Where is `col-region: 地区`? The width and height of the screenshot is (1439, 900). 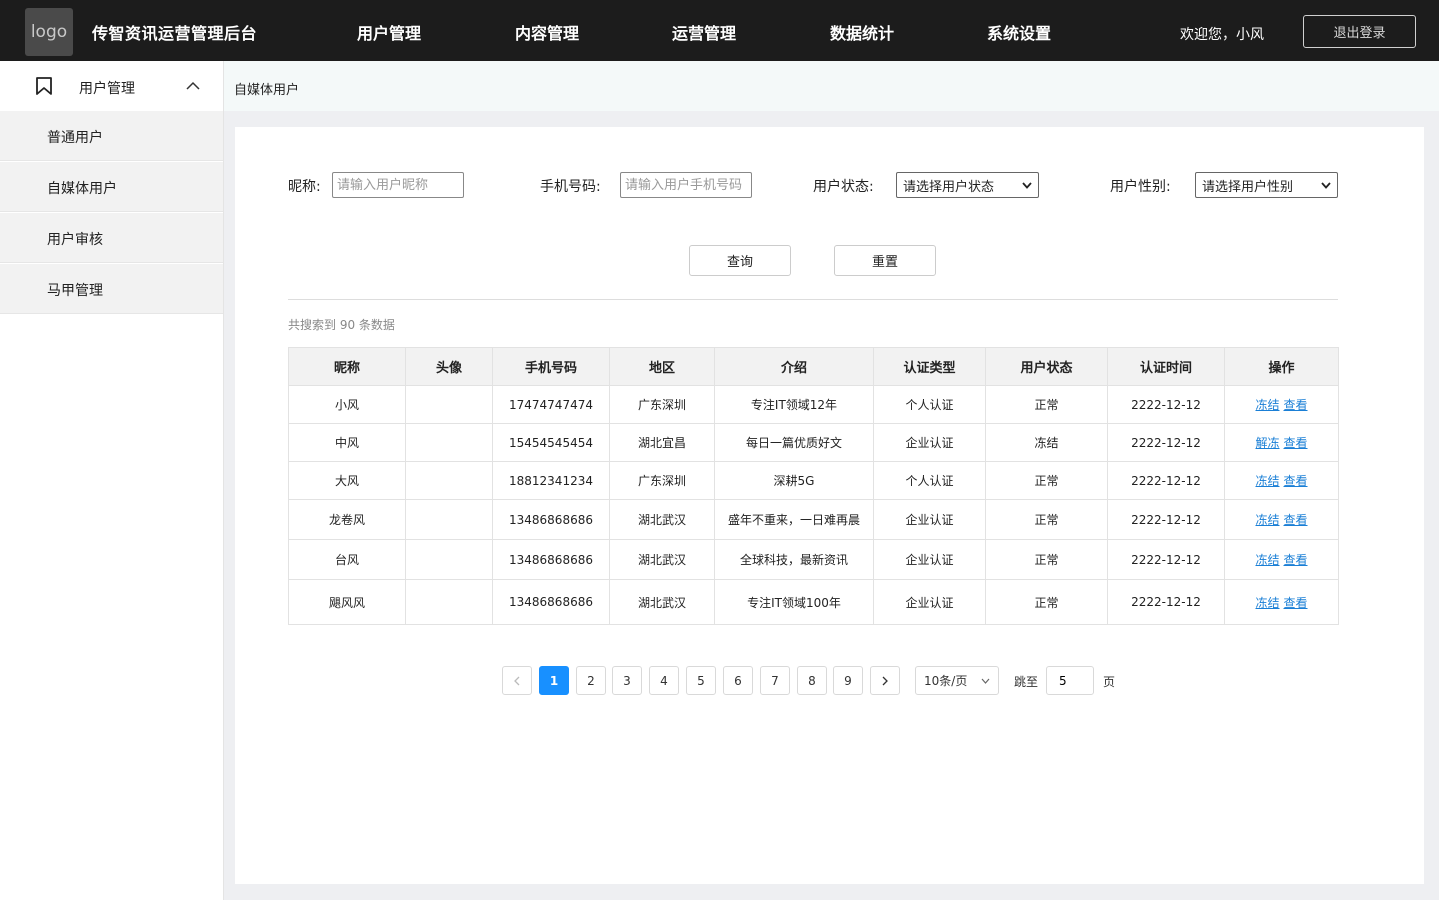 col-region: 地区 is located at coordinates (662, 366).